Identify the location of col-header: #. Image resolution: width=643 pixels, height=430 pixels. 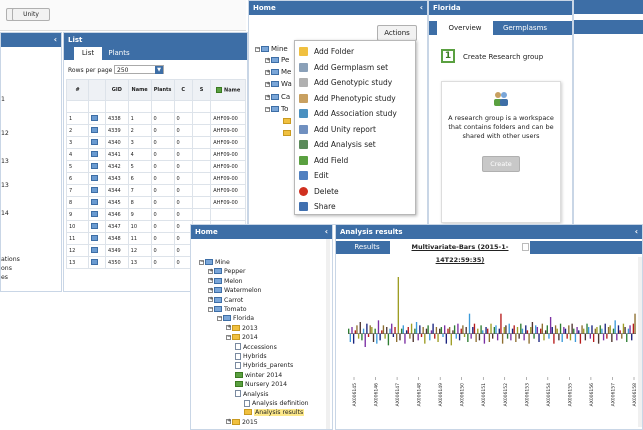
(77, 90).